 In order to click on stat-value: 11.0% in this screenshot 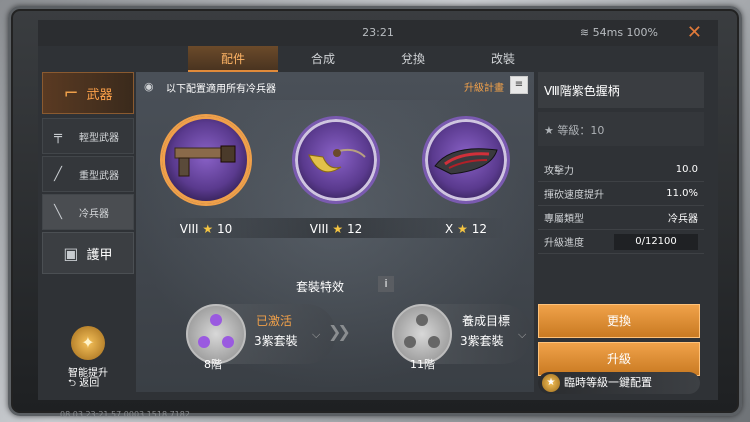, I will do `click(682, 193)`.